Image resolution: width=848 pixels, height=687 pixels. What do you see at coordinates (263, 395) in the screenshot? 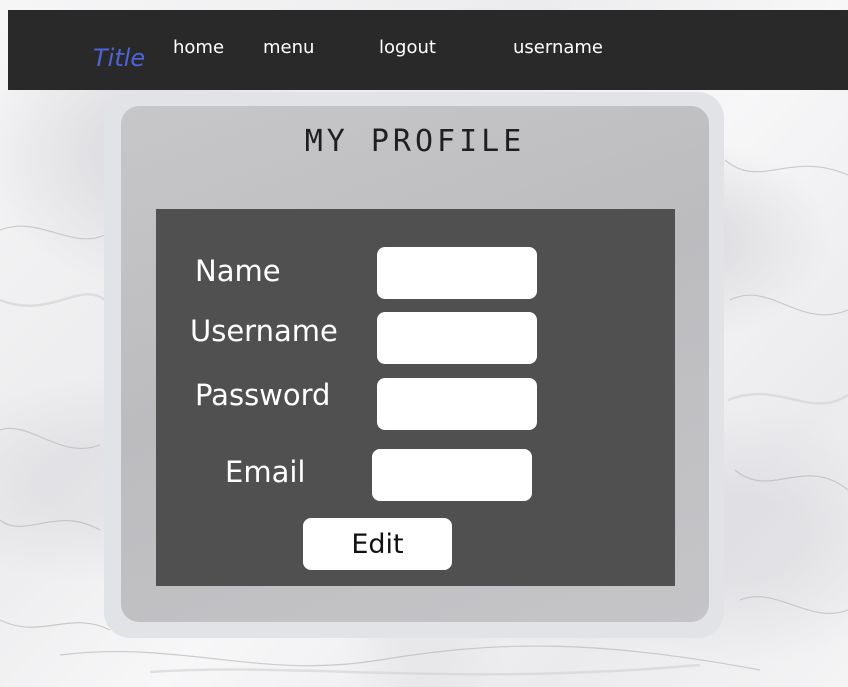
I see `password-label: Password` at bounding box center [263, 395].